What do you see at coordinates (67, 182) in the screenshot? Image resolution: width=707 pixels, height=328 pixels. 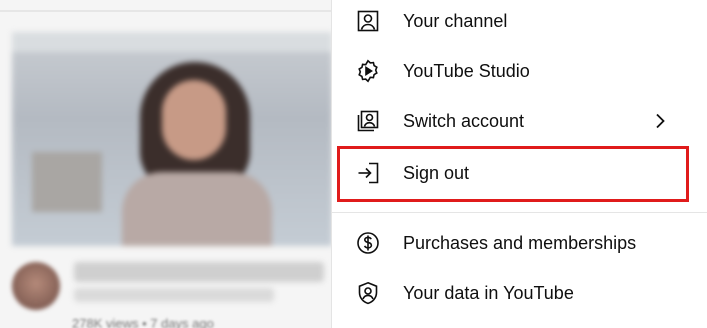 I see `thumbnail-shelf` at bounding box center [67, 182].